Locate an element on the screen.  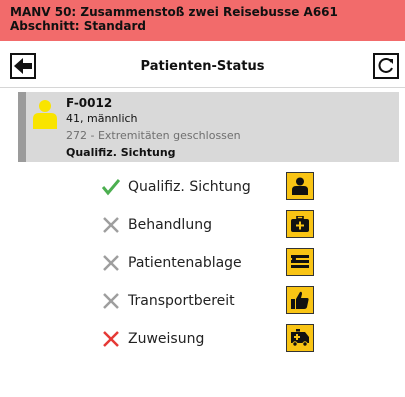
behandlung-action-button is located at coordinates (300, 224).